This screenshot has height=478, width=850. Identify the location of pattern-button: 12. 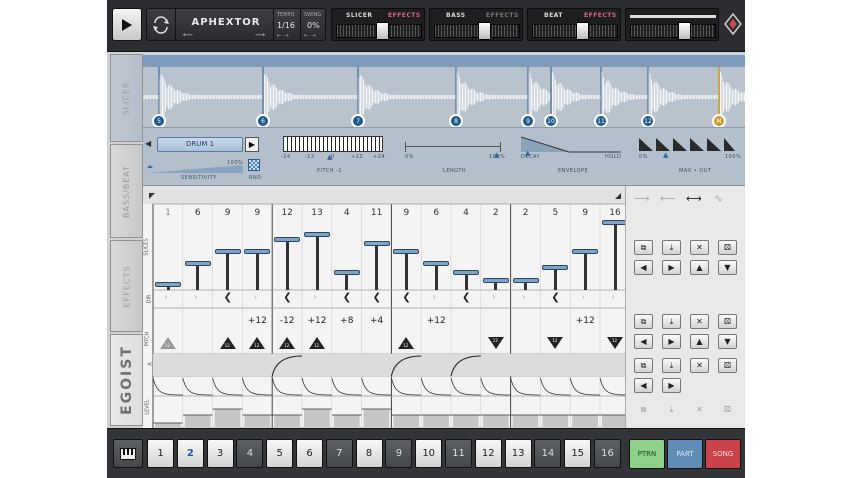
(488, 453).